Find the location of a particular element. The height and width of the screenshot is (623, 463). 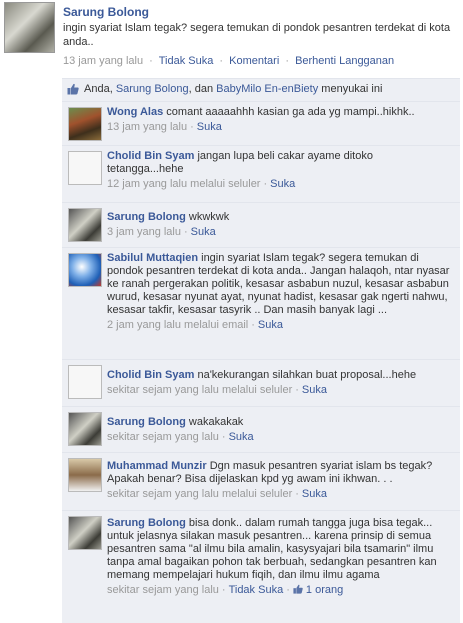

comment-meta: 2 jam yang lalu melalui email · Suka is located at coordinates (195, 325).